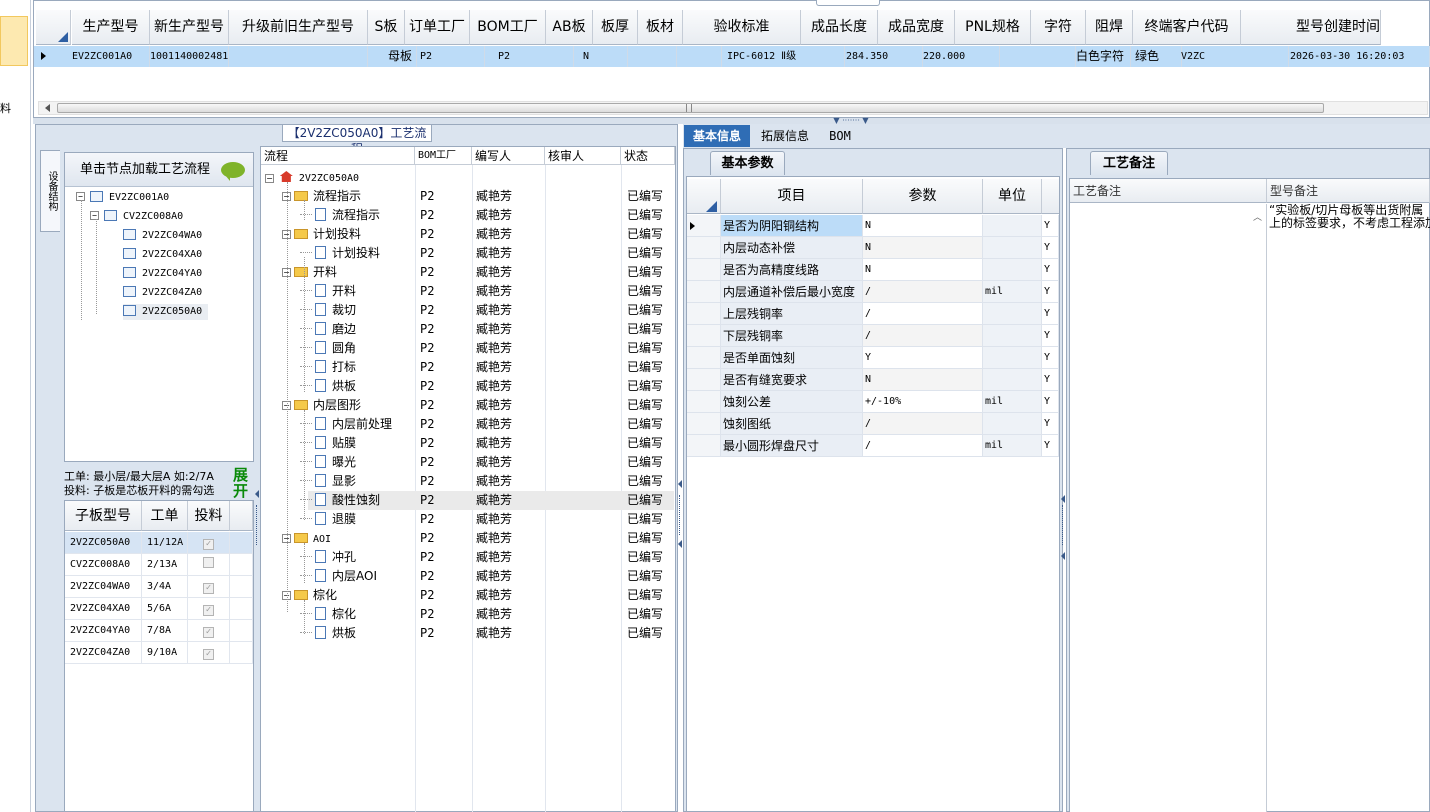 The width and height of the screenshot is (1430, 812). What do you see at coordinates (321, 234) in the screenshot?
I see `flow-step: − 计划投料` at bounding box center [321, 234].